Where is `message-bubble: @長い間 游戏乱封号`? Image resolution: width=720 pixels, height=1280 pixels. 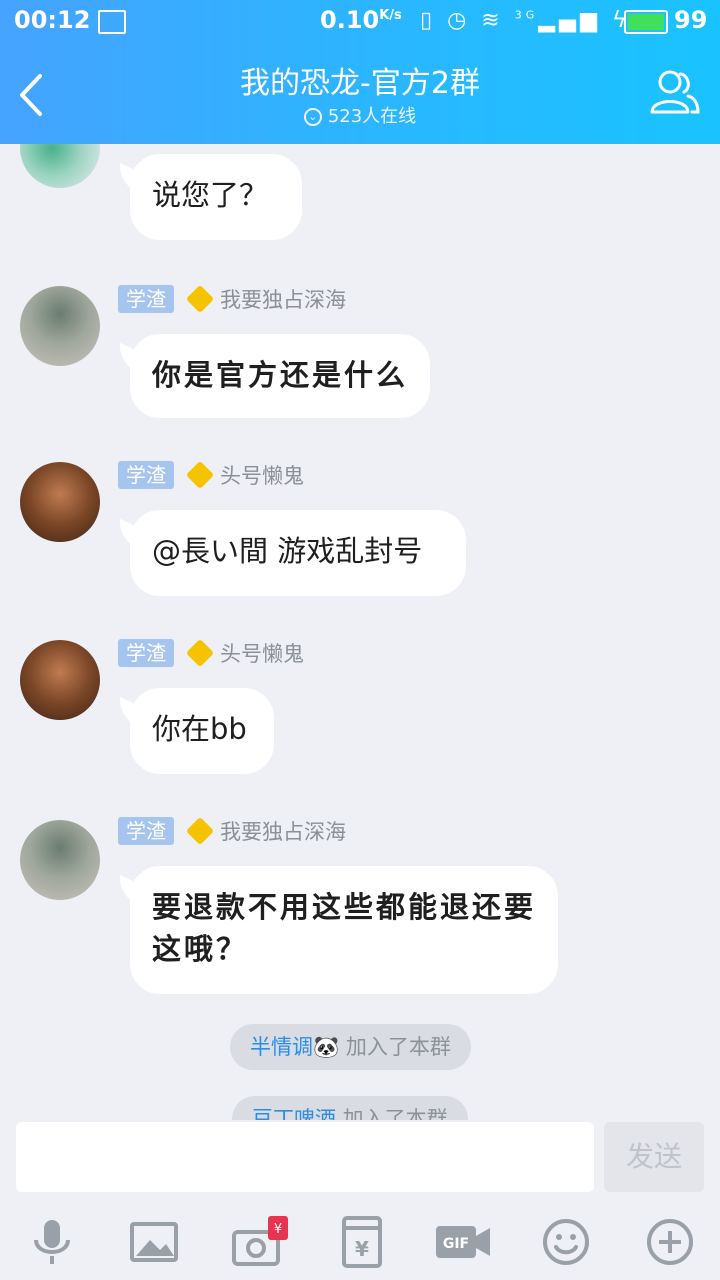
message-bubble: @長い間 游戏乱封号 is located at coordinates (298, 553).